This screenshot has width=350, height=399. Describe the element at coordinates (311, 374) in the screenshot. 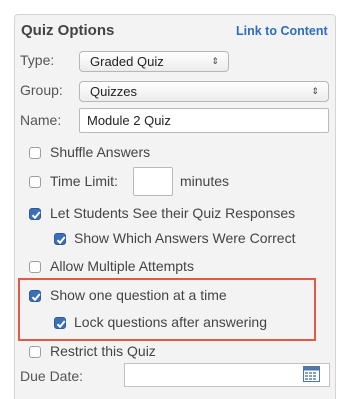

I see `calendar-icon` at that location.